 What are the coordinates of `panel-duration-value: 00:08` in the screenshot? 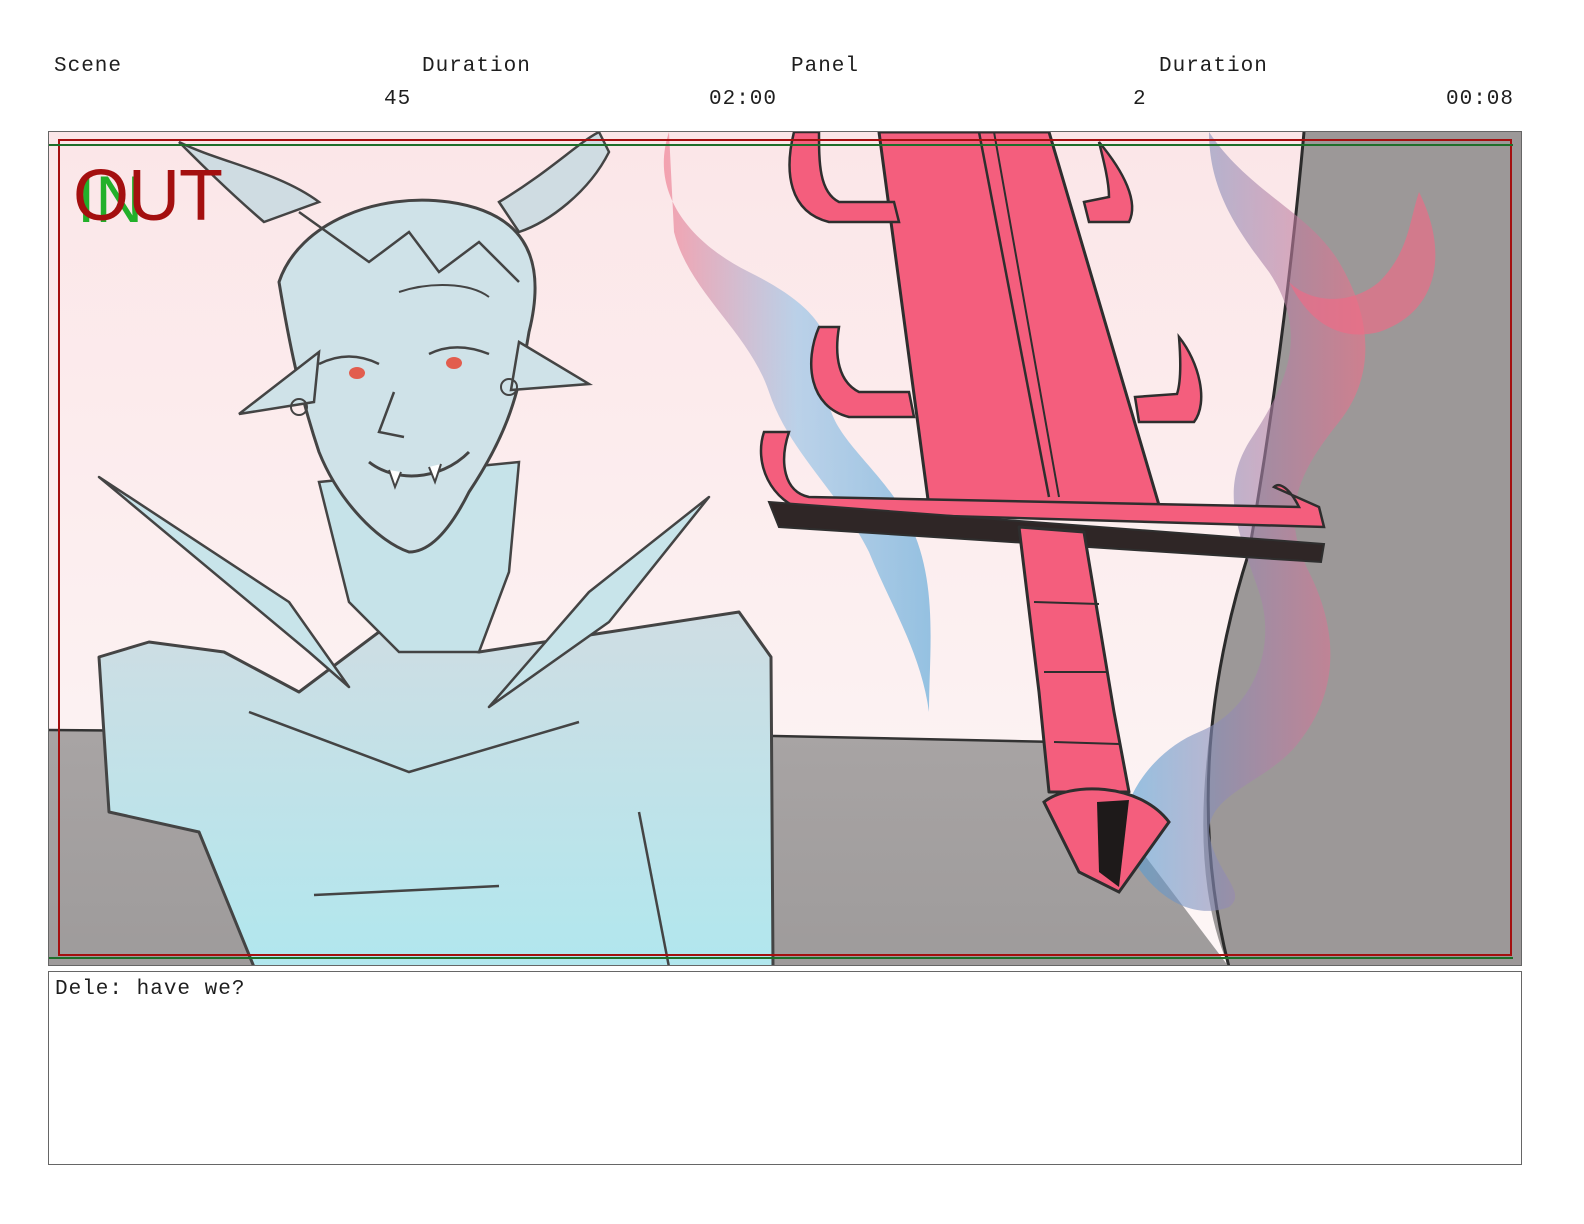 It's located at (1480, 99).